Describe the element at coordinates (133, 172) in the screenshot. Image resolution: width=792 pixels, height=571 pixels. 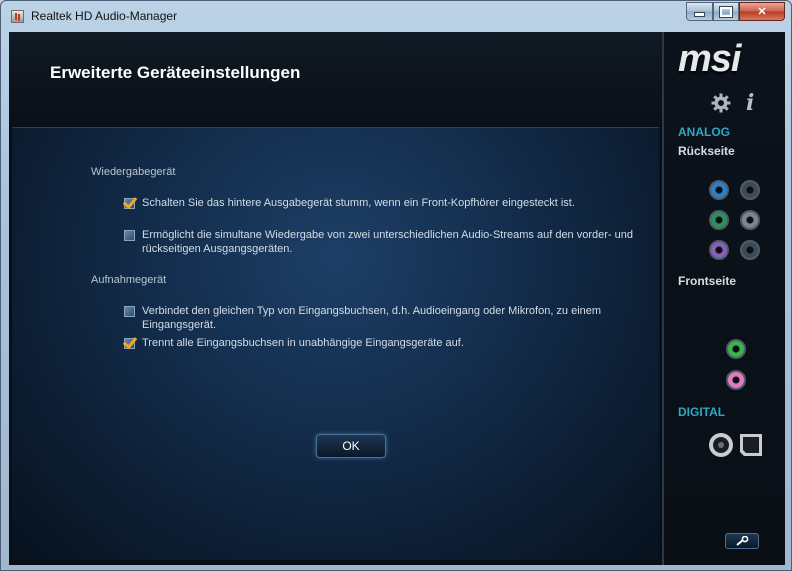
I see `playback-section-title: Wiedergabegerät` at that location.